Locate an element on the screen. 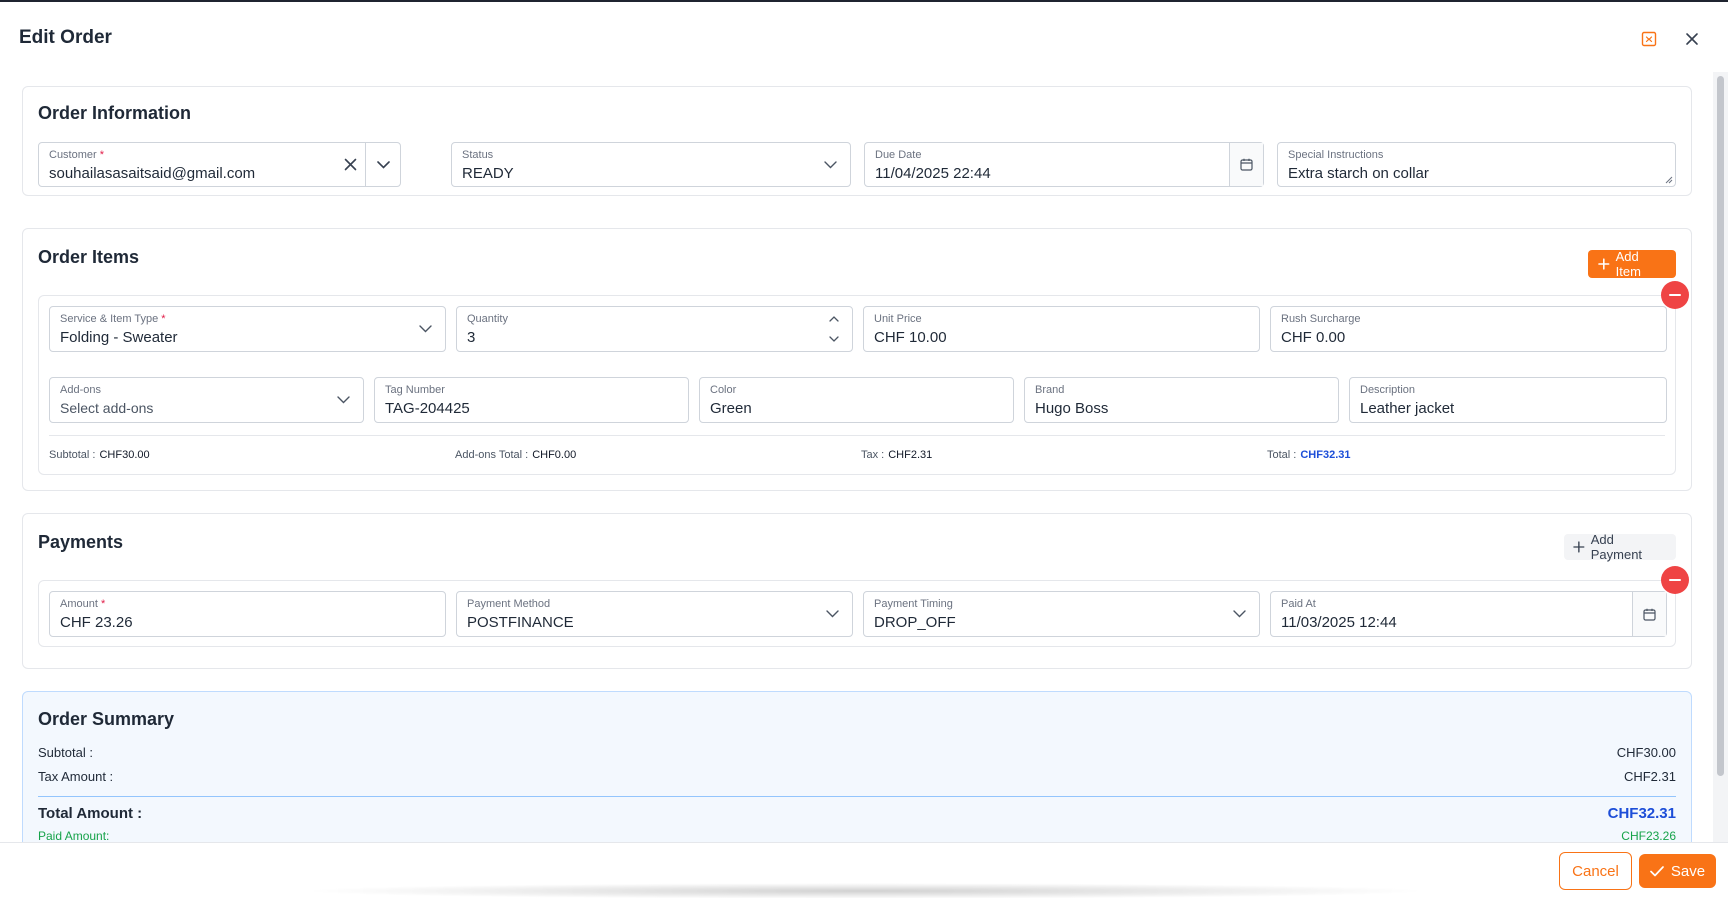 The image size is (1728, 898). minimize-window-icon is located at coordinates (1649, 39).